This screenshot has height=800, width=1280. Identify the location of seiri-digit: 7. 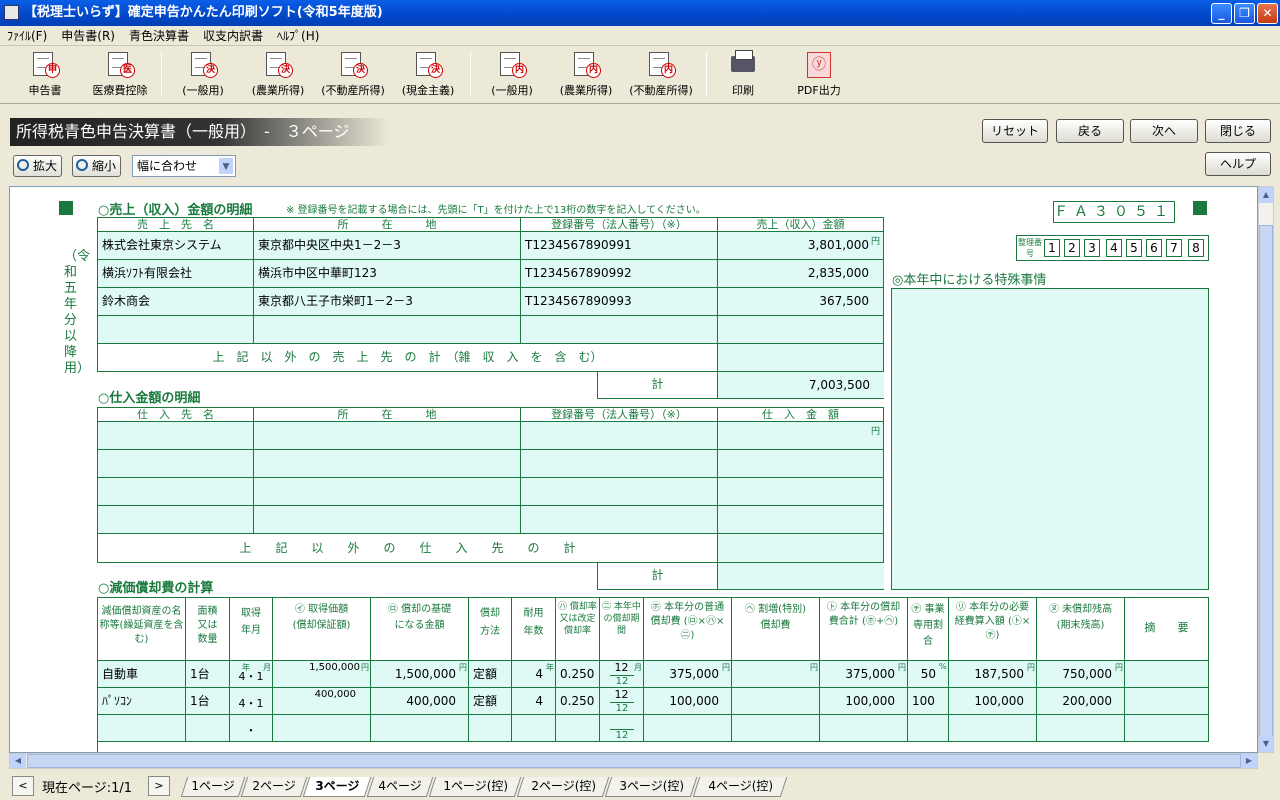
(1174, 248).